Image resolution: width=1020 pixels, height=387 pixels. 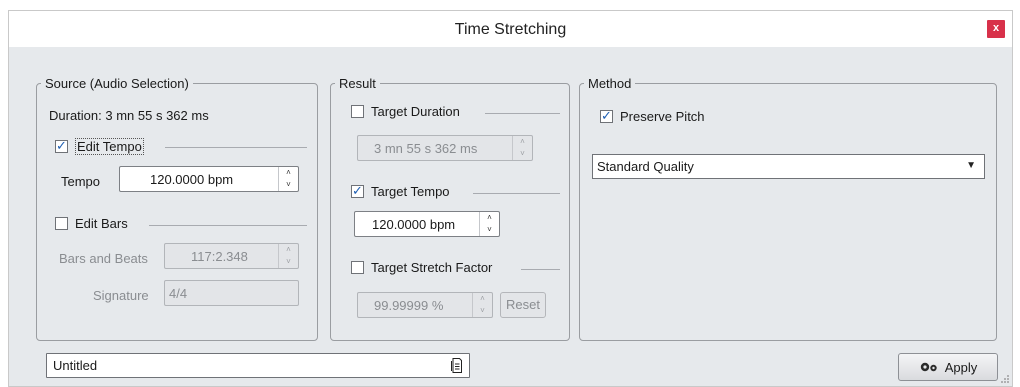 I want to click on target-duration-label: Target Duration, so click(x=415, y=111).